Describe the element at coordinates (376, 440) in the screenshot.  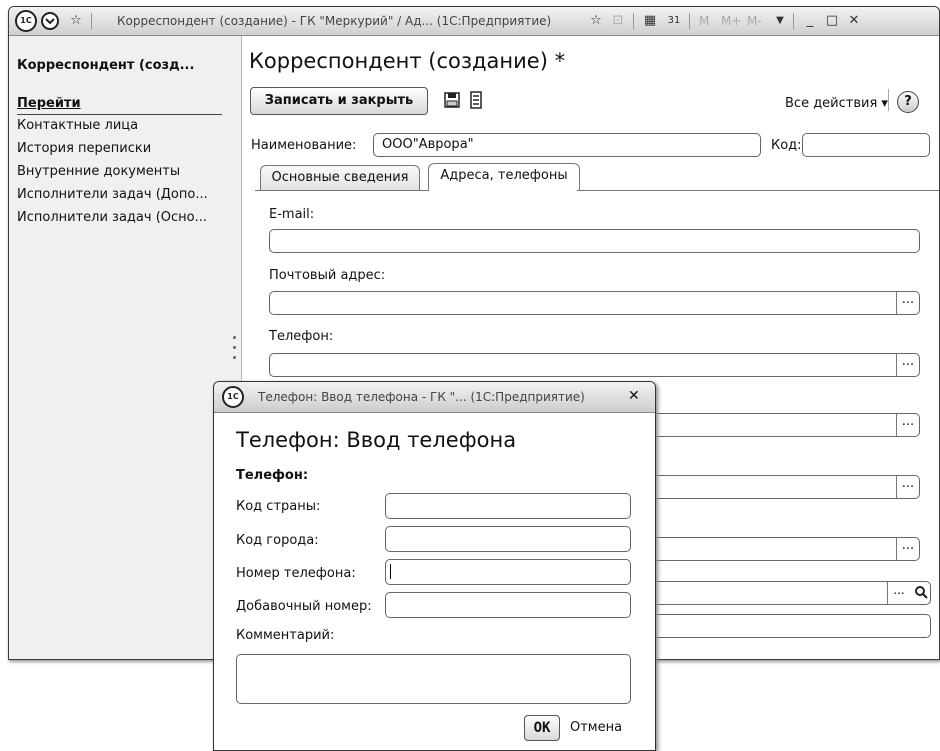
I see `dialog-heading: Телефон: Ввод телефона` at that location.